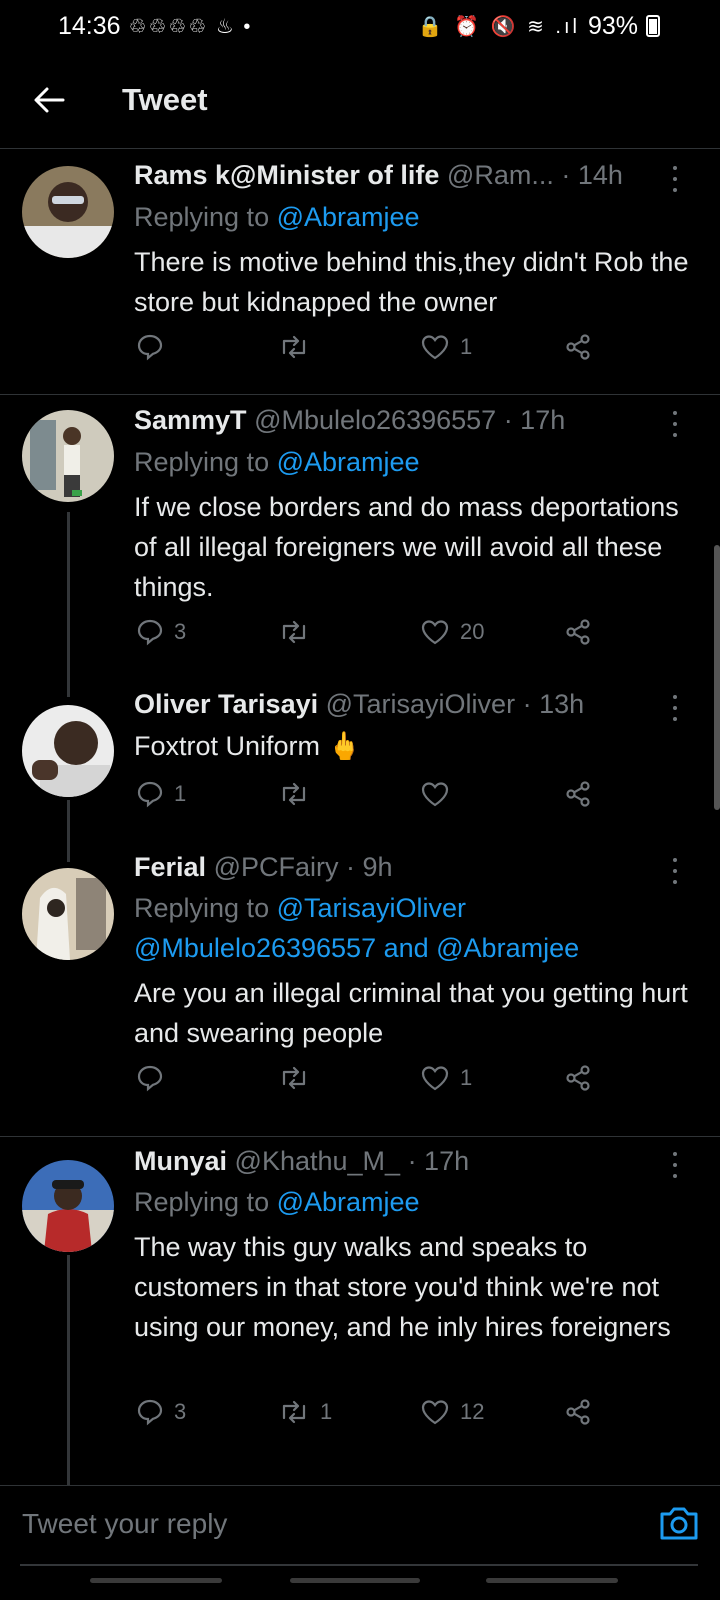 The width and height of the screenshot is (720, 1600). Describe the element at coordinates (226, 704) in the screenshot. I see `display-name: Oliver Tarisayi` at that location.